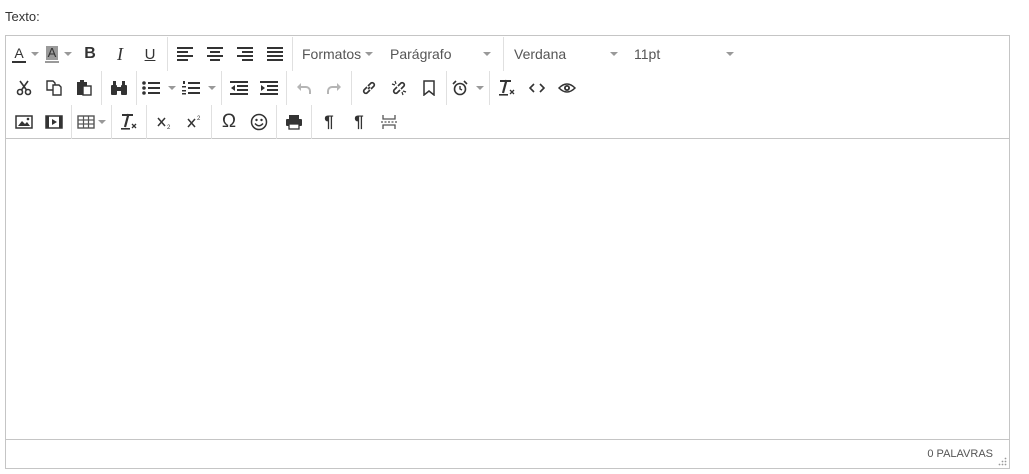 This screenshot has width=1029, height=474. I want to click on numbered-list-button, so click(199, 88).